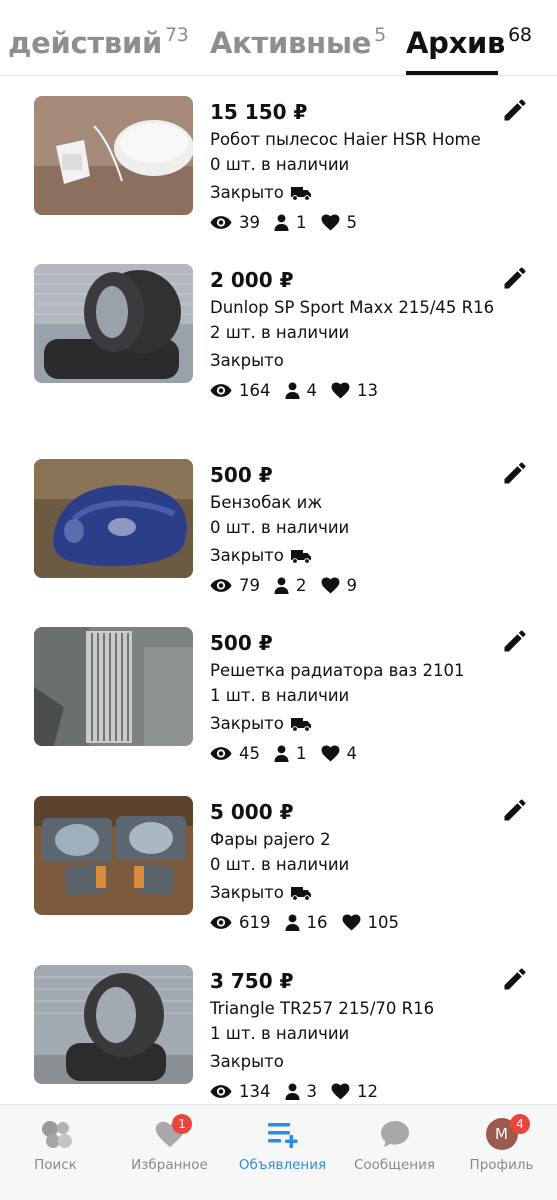 The width and height of the screenshot is (557, 1200). What do you see at coordinates (301, 585) in the screenshot?
I see `users-count: 2` at bounding box center [301, 585].